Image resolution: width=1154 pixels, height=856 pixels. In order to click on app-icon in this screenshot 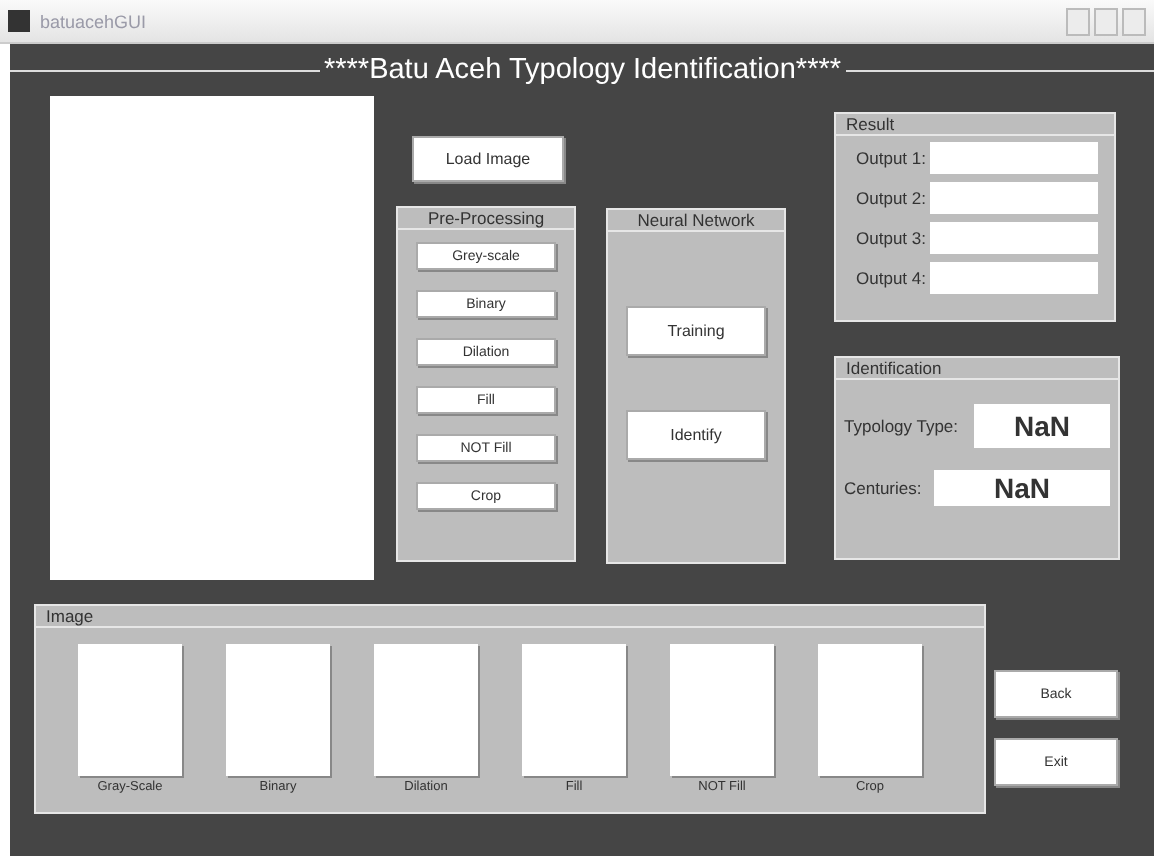, I will do `click(19, 21)`.